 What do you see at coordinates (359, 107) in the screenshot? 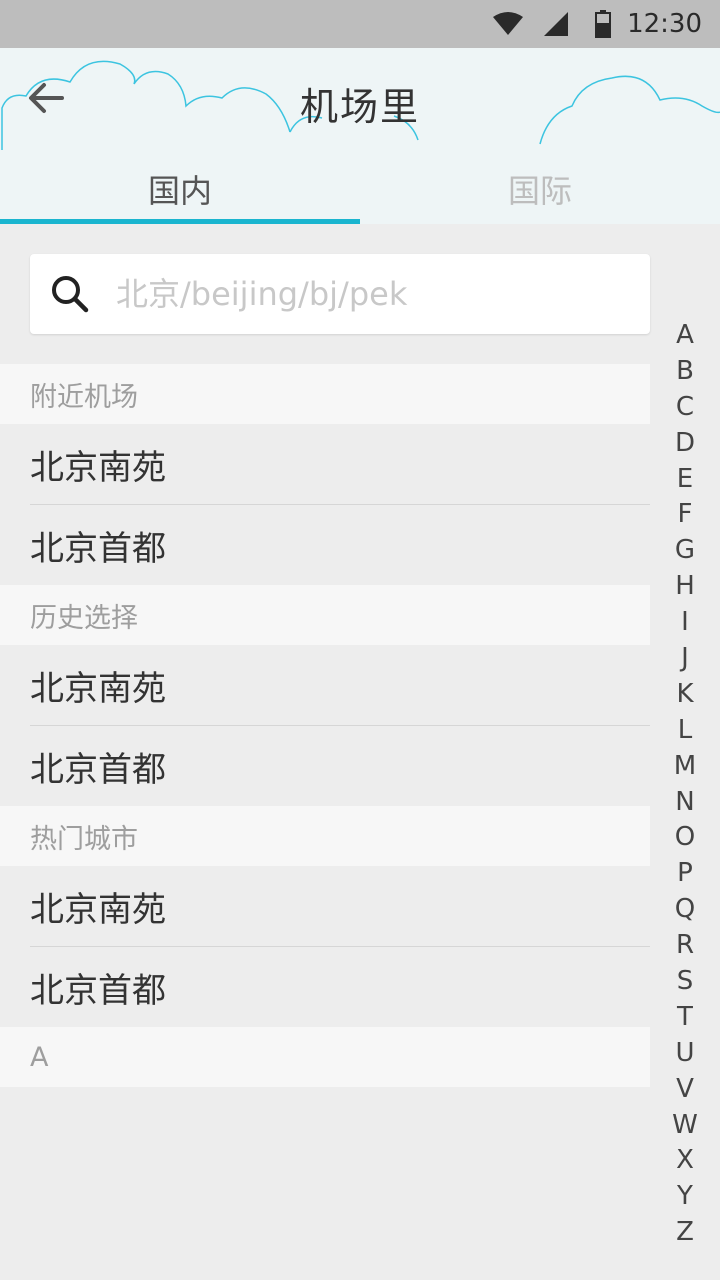
I see `page-title: 机场里` at bounding box center [359, 107].